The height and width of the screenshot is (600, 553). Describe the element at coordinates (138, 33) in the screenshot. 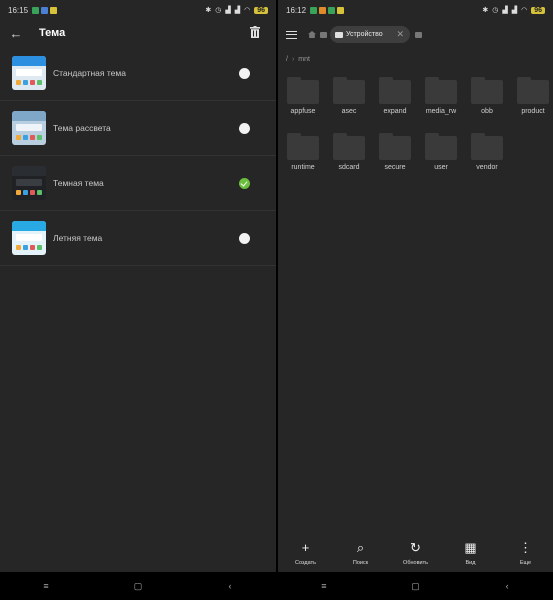

I see `app-bar: ← Тема` at that location.